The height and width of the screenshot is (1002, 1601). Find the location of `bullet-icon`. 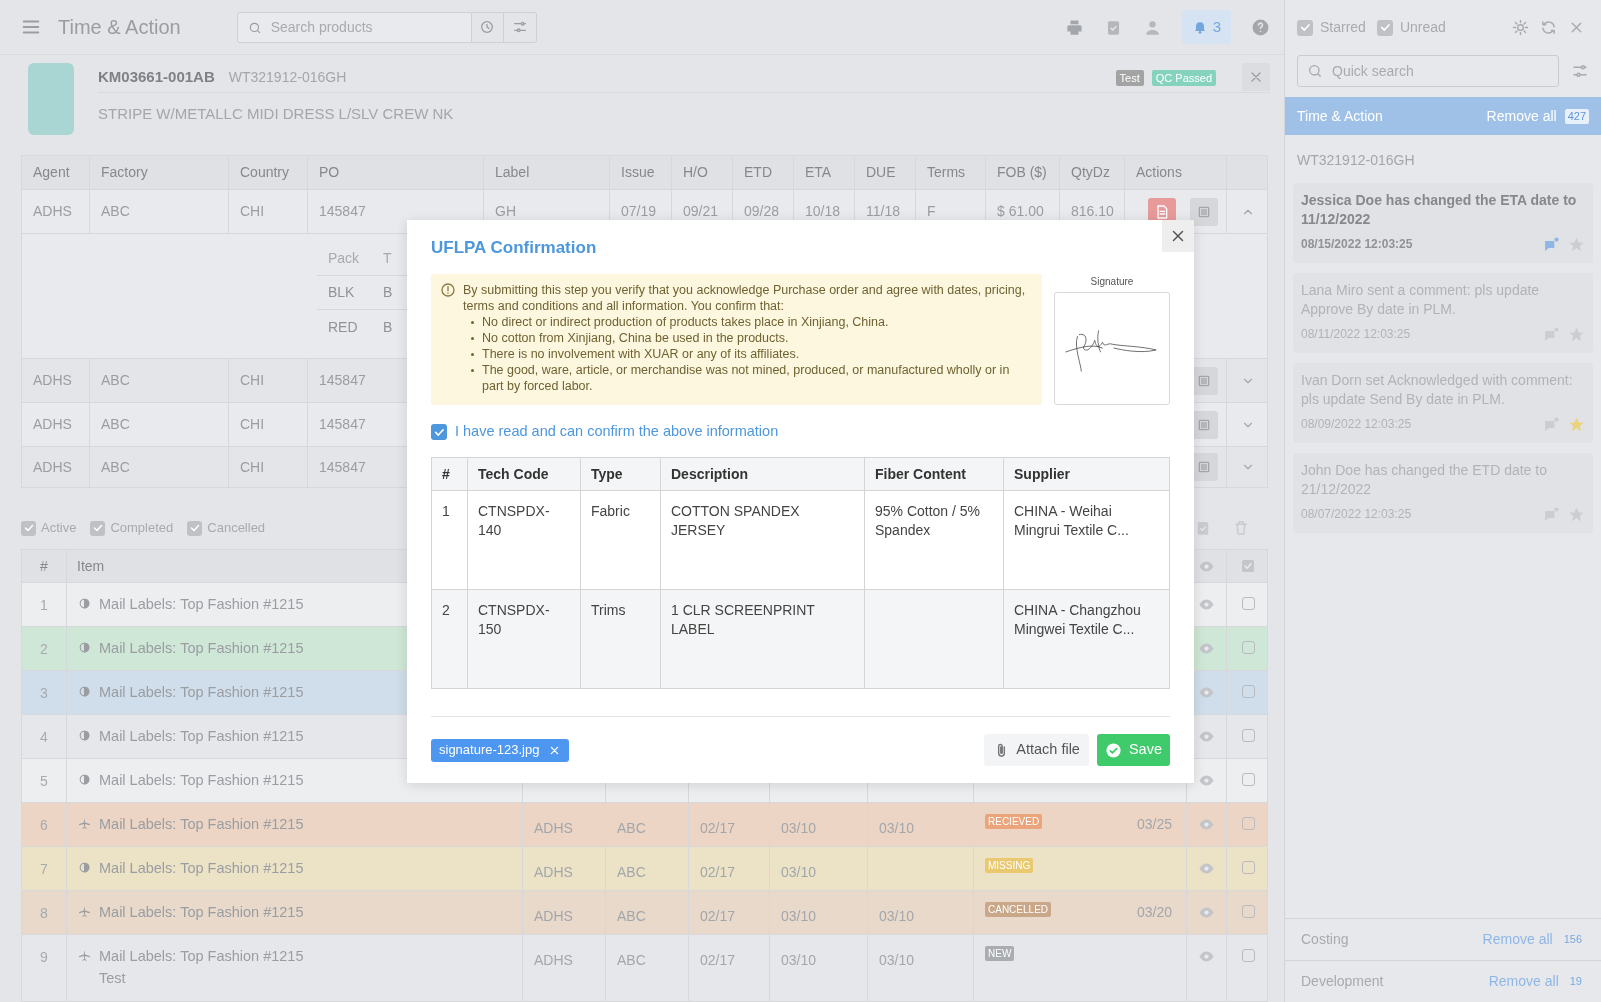

bullet-icon is located at coordinates (472, 338).